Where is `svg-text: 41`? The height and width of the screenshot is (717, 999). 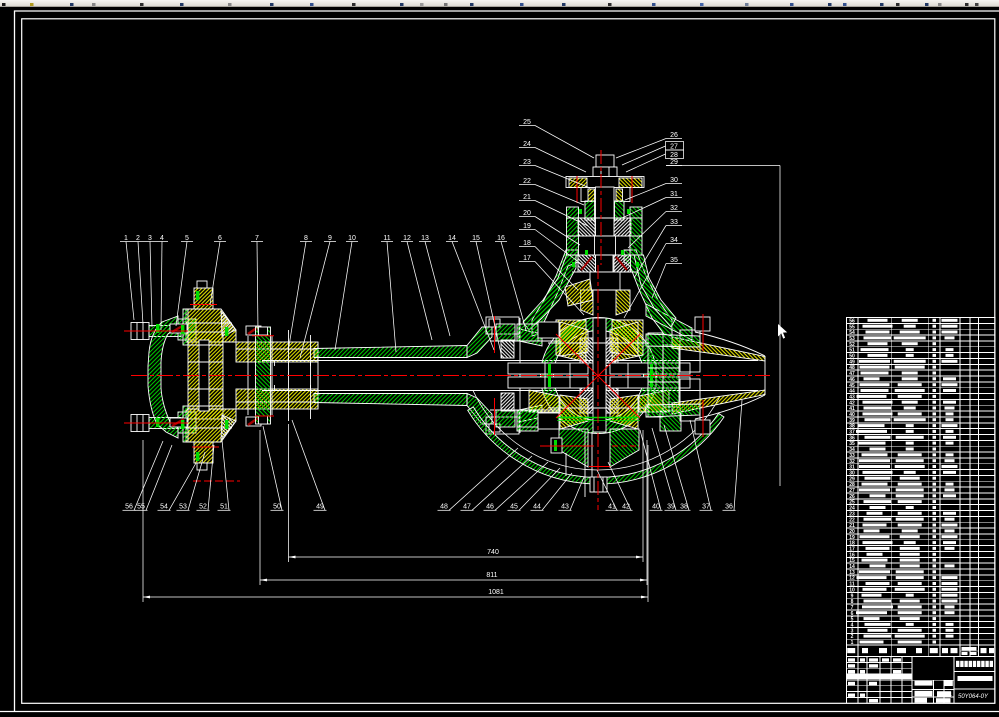
svg-text: 41 is located at coordinates (612, 507).